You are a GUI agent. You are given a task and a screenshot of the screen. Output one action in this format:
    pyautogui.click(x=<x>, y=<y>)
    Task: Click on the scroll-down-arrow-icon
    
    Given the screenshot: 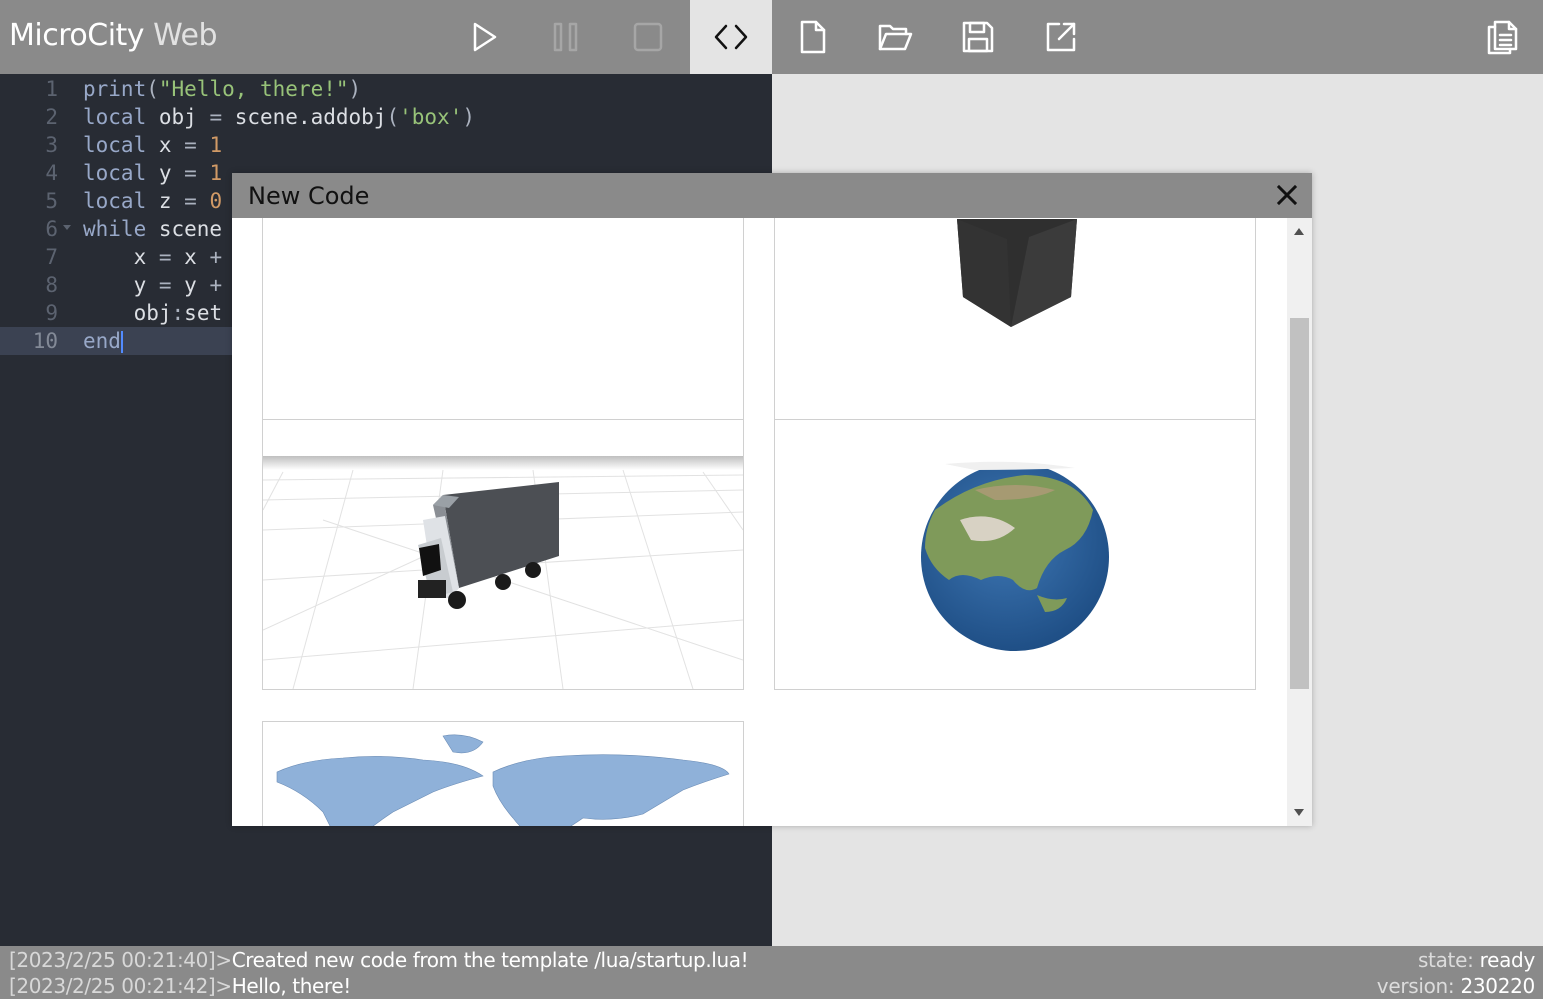 What is the action you would take?
    pyautogui.click(x=1299, y=812)
    